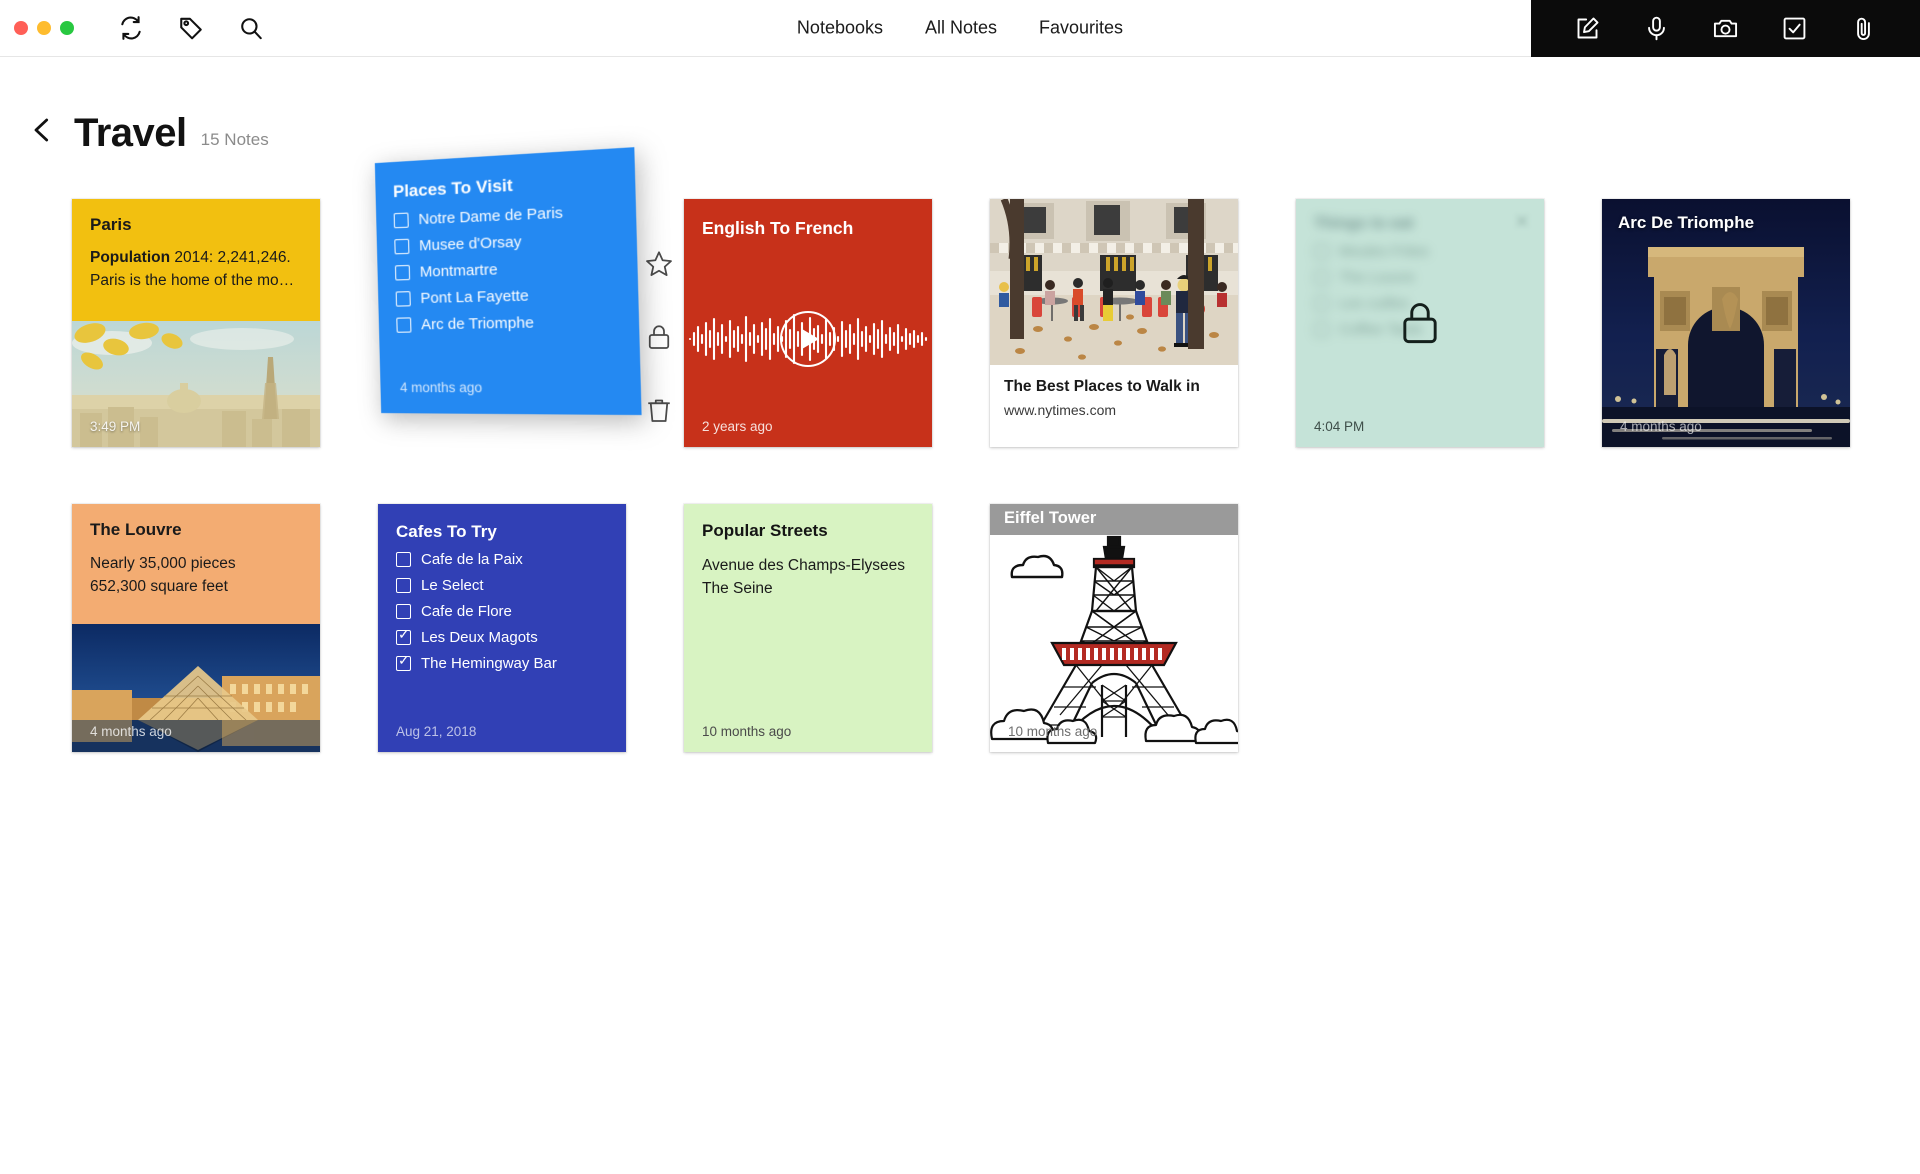 Image resolution: width=1920 pixels, height=1174 pixels. Describe the element at coordinates (1377, 277) in the screenshot. I see `locked-item-label: The Louvre` at that location.